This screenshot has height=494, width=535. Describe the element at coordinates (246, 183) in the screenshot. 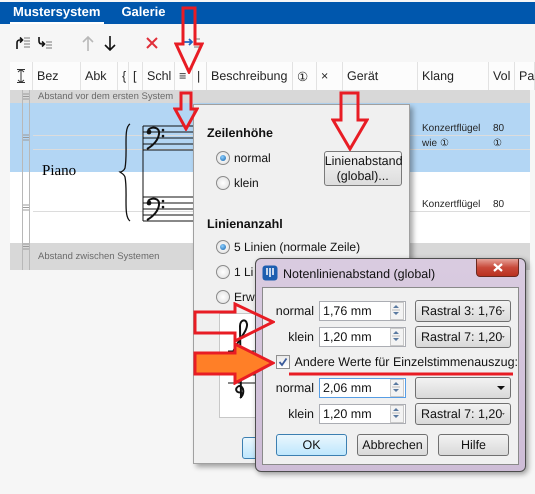

I see `radio-label: klein` at that location.